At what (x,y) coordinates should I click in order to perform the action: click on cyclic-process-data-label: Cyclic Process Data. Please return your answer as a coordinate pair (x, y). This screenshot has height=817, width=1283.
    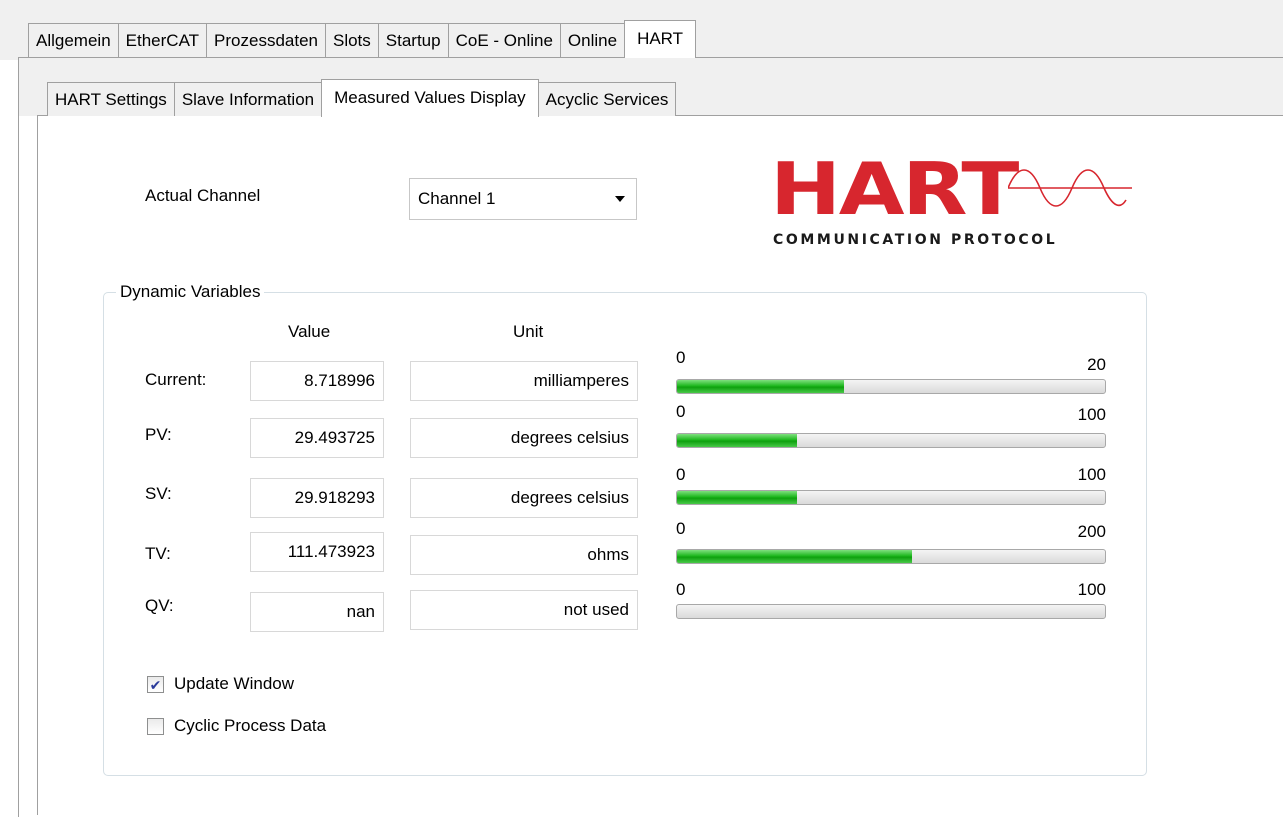
    Looking at the image, I should click on (250, 726).